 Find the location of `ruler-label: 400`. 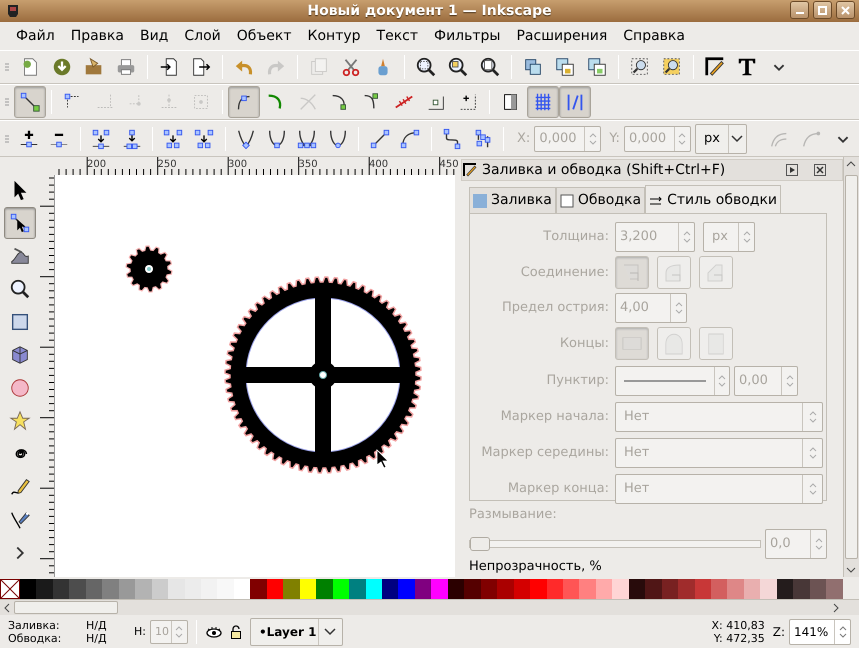

ruler-label: 400 is located at coordinates (378, 165).